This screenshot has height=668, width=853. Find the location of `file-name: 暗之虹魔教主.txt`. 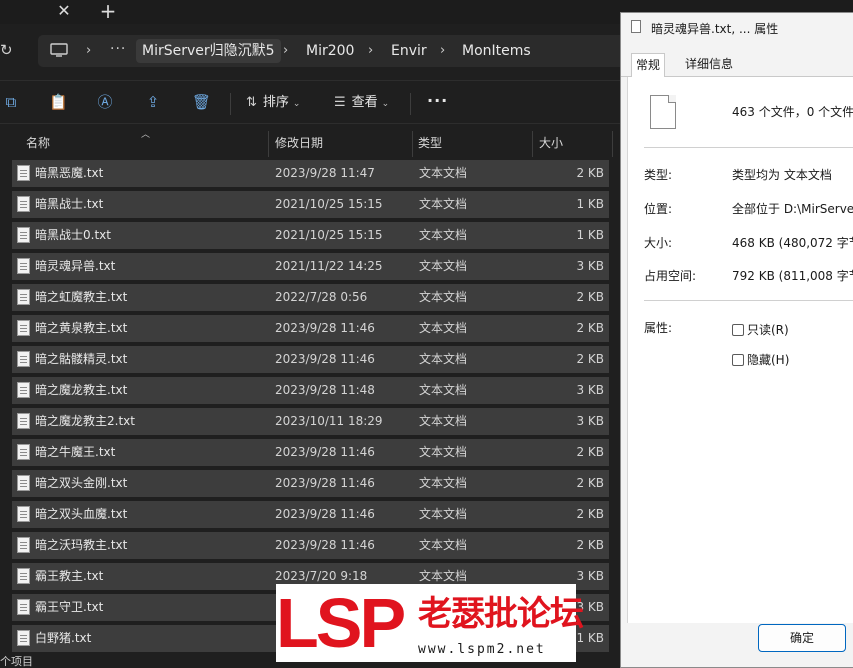

file-name: 暗之虹魔教主.txt is located at coordinates (81, 297).